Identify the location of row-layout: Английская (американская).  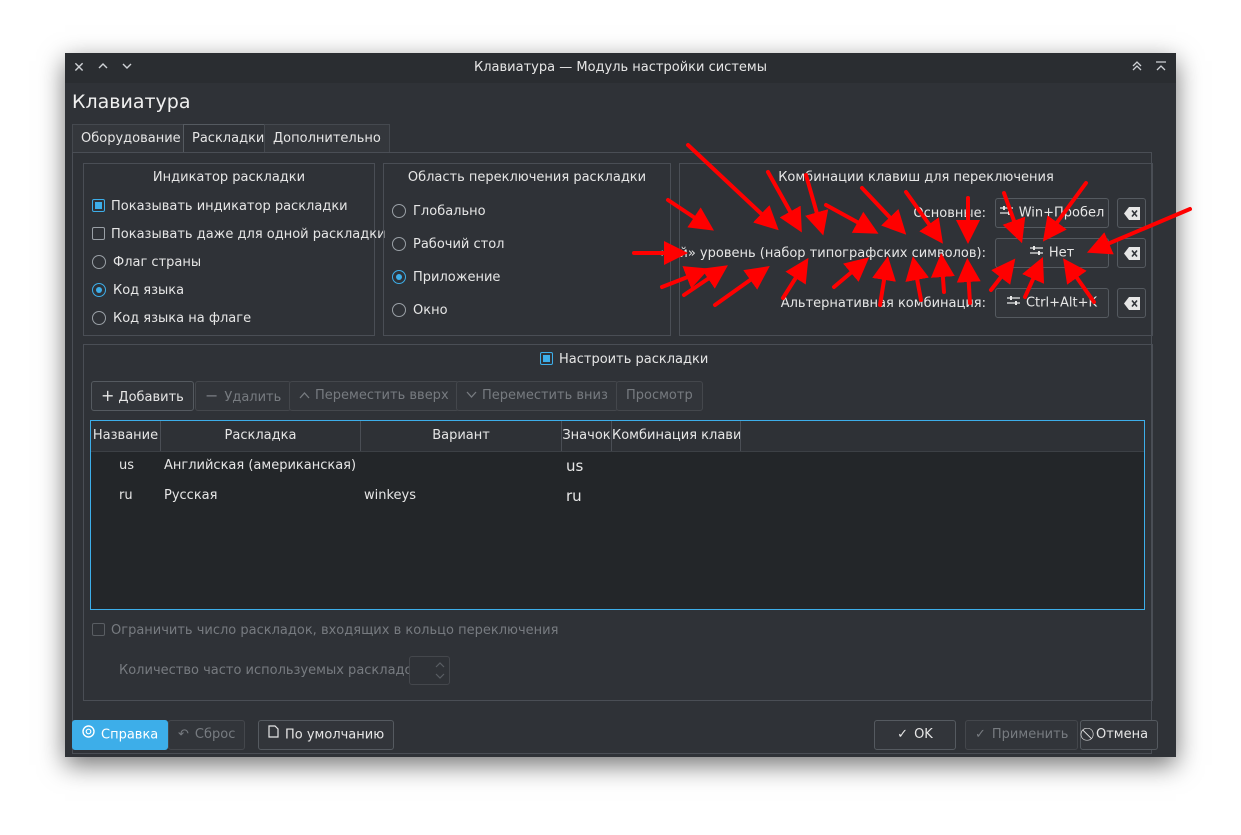
(260, 465).